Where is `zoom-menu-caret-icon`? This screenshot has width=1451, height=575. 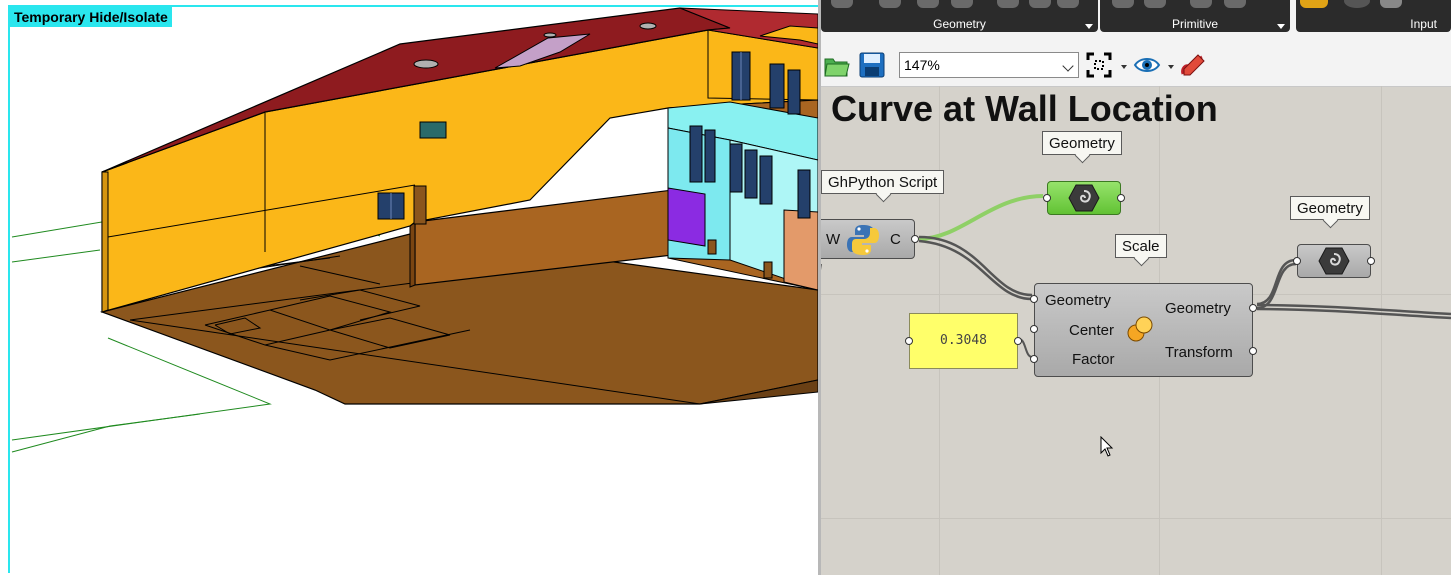 zoom-menu-caret-icon is located at coordinates (1124, 67).